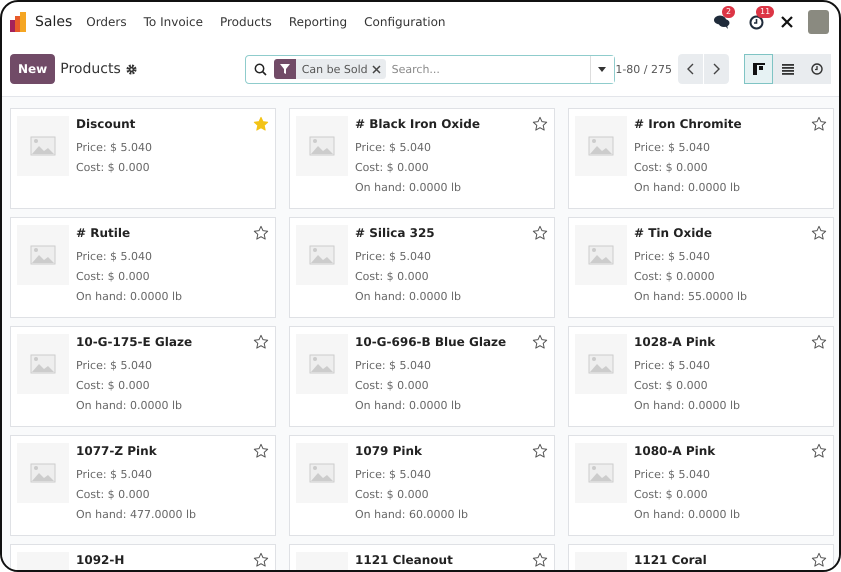  I want to click on product-card: 1121 Coral, so click(701, 557).